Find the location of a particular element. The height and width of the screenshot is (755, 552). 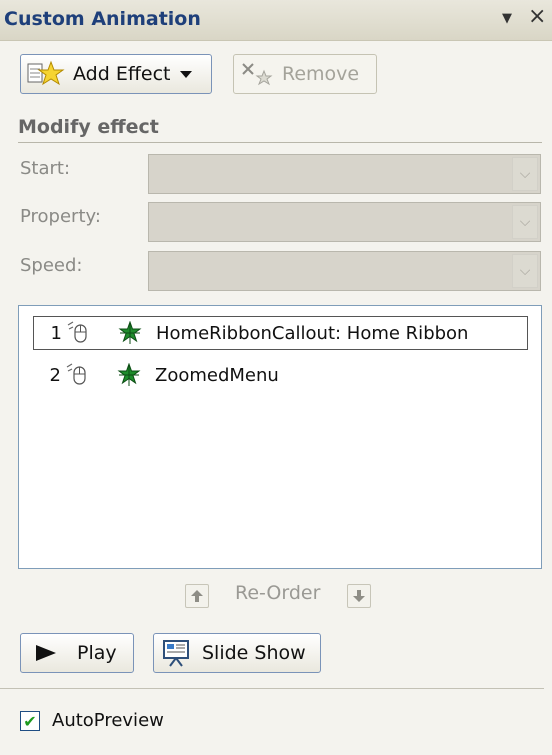

arrow-up-icon is located at coordinates (197, 596).